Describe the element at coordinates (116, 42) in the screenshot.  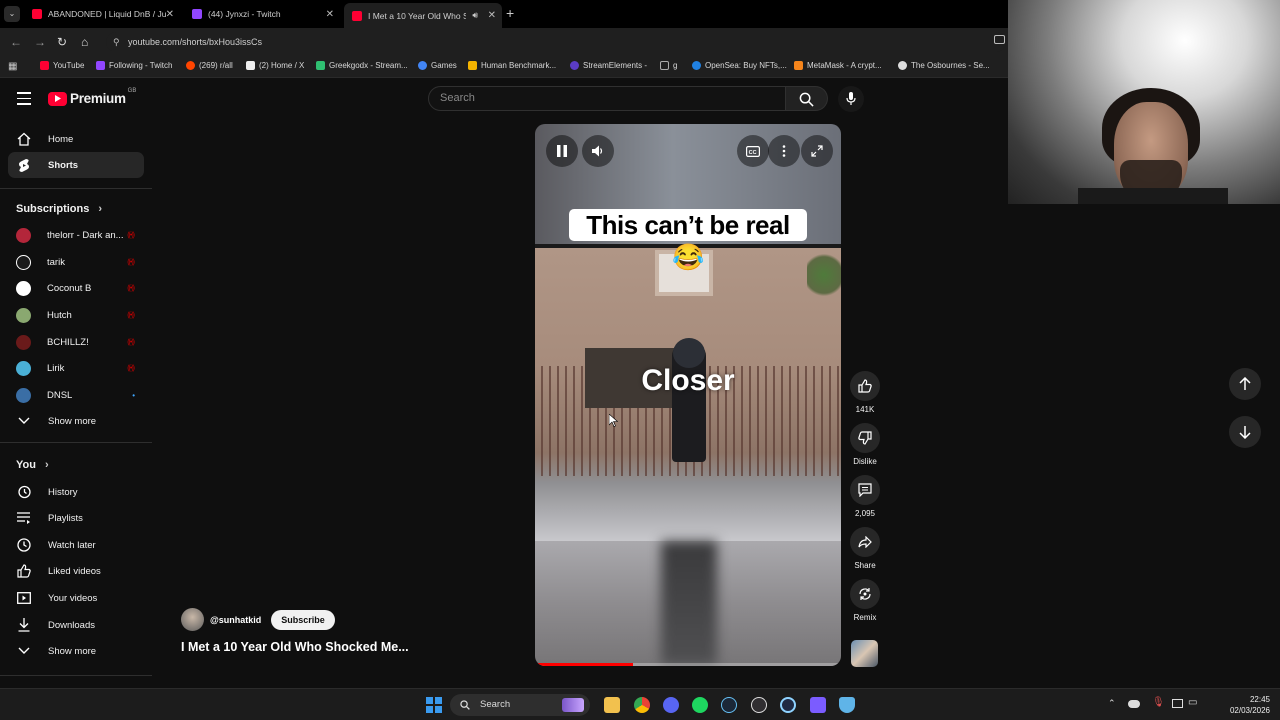
I see `site-info-icon: ⚲` at that location.